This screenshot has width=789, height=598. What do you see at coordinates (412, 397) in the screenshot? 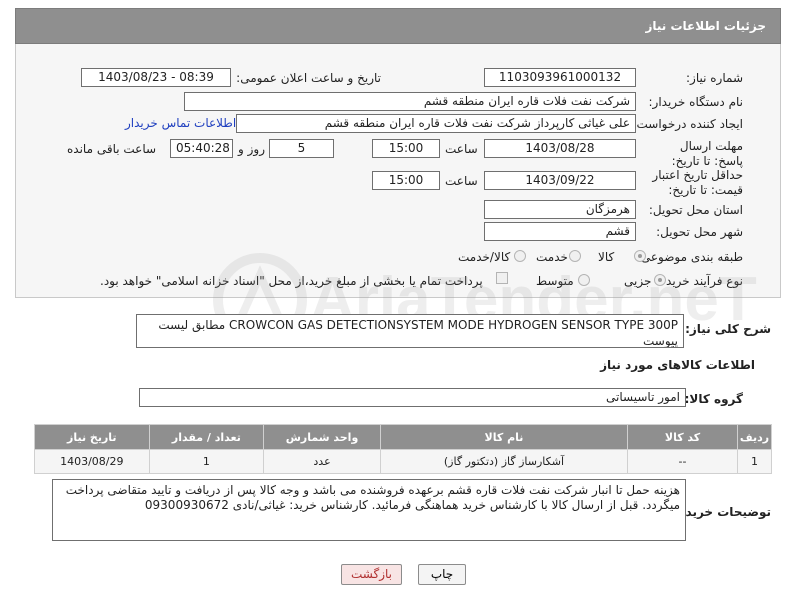
I see `goods-group-field: امور تاسیساتی` at bounding box center [412, 397].